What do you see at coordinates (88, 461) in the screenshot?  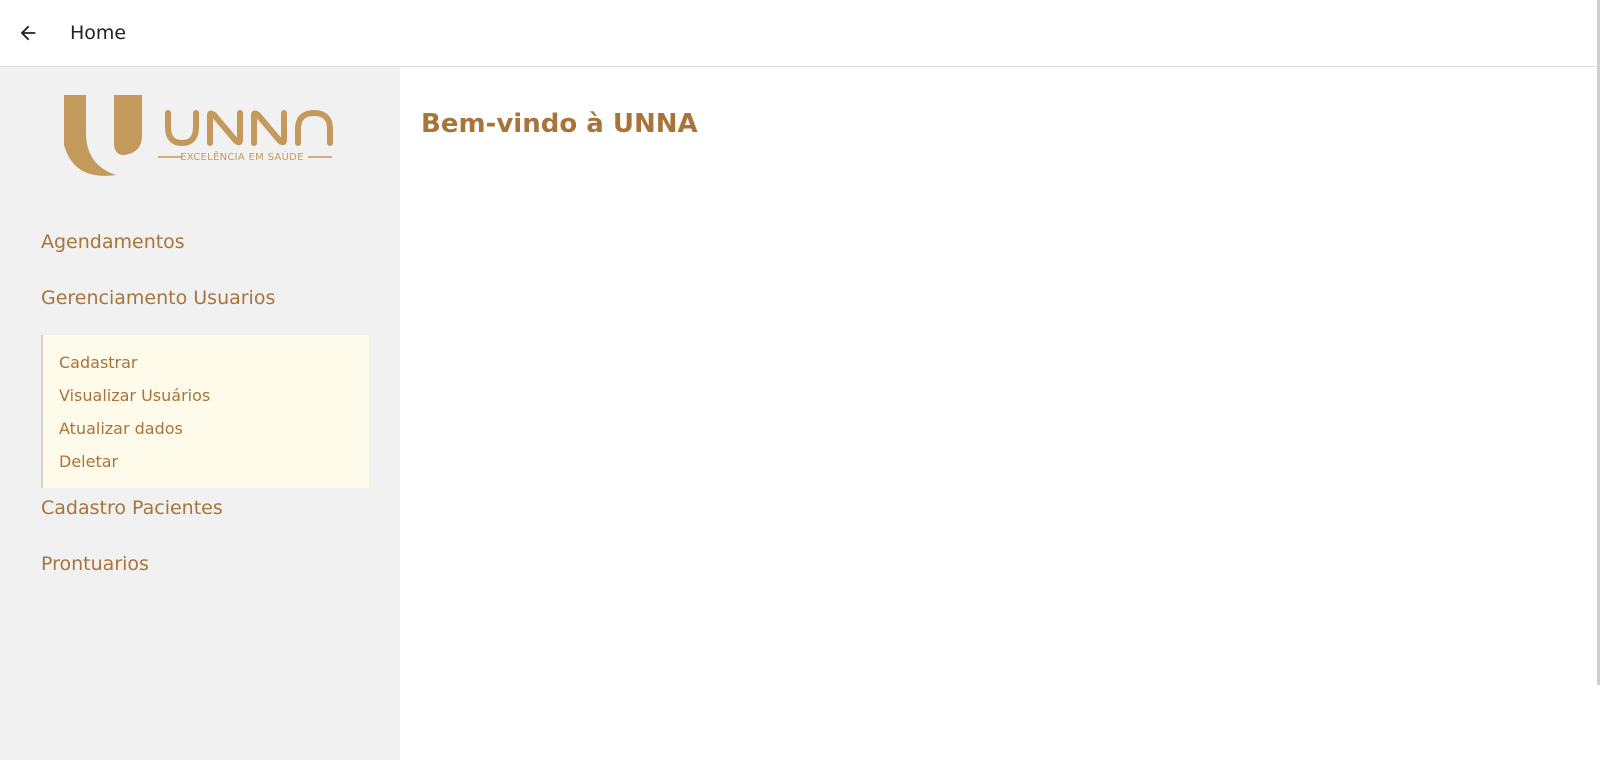 I see `submenu-item-deletar: Deletar` at bounding box center [88, 461].